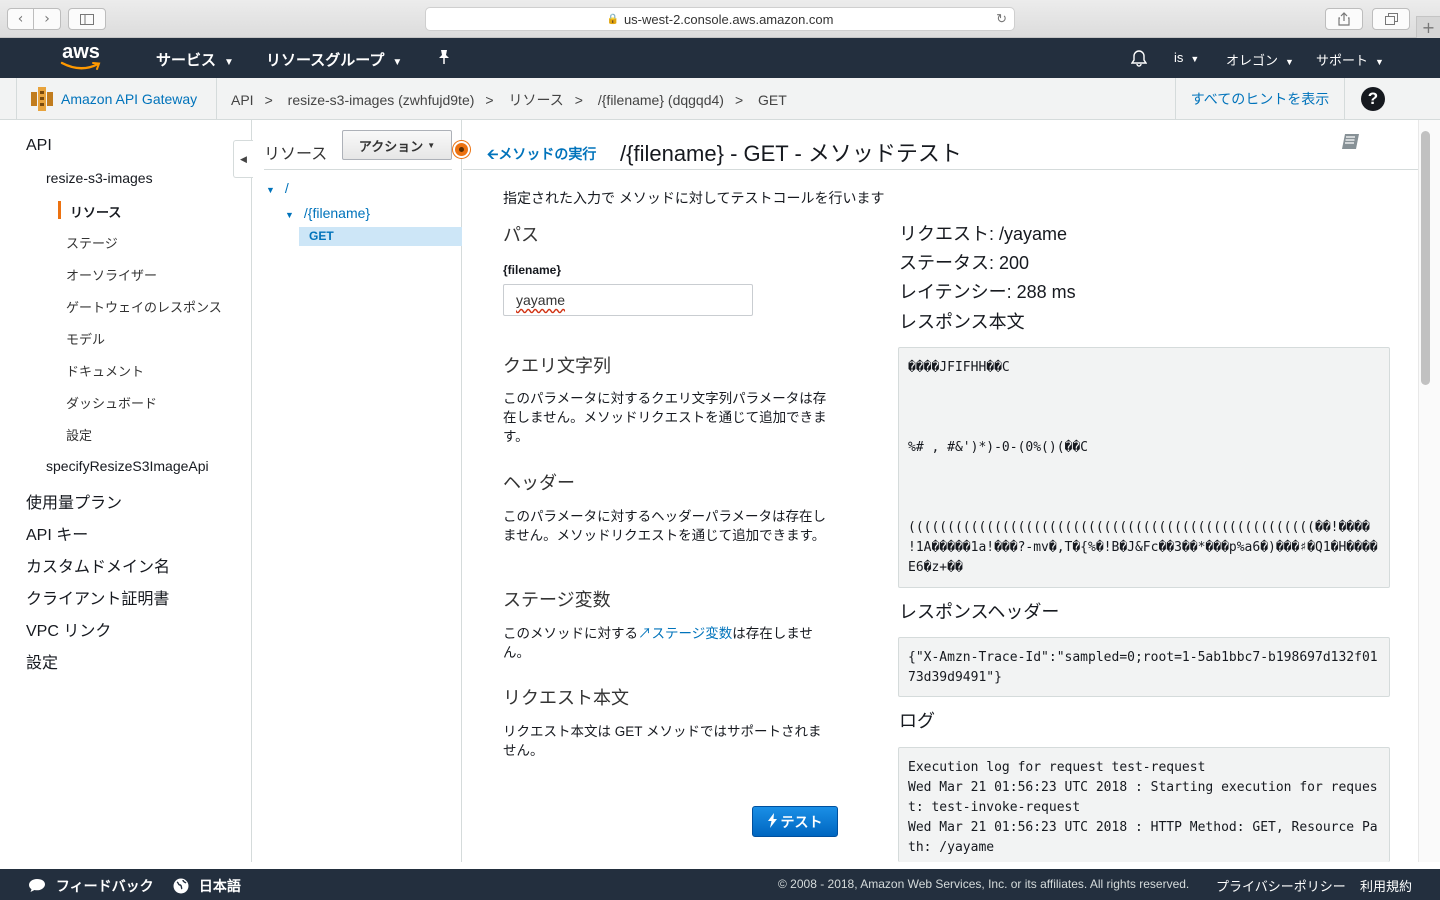 The image size is (1440, 900). I want to click on logs-heading: ログ, so click(917, 721).